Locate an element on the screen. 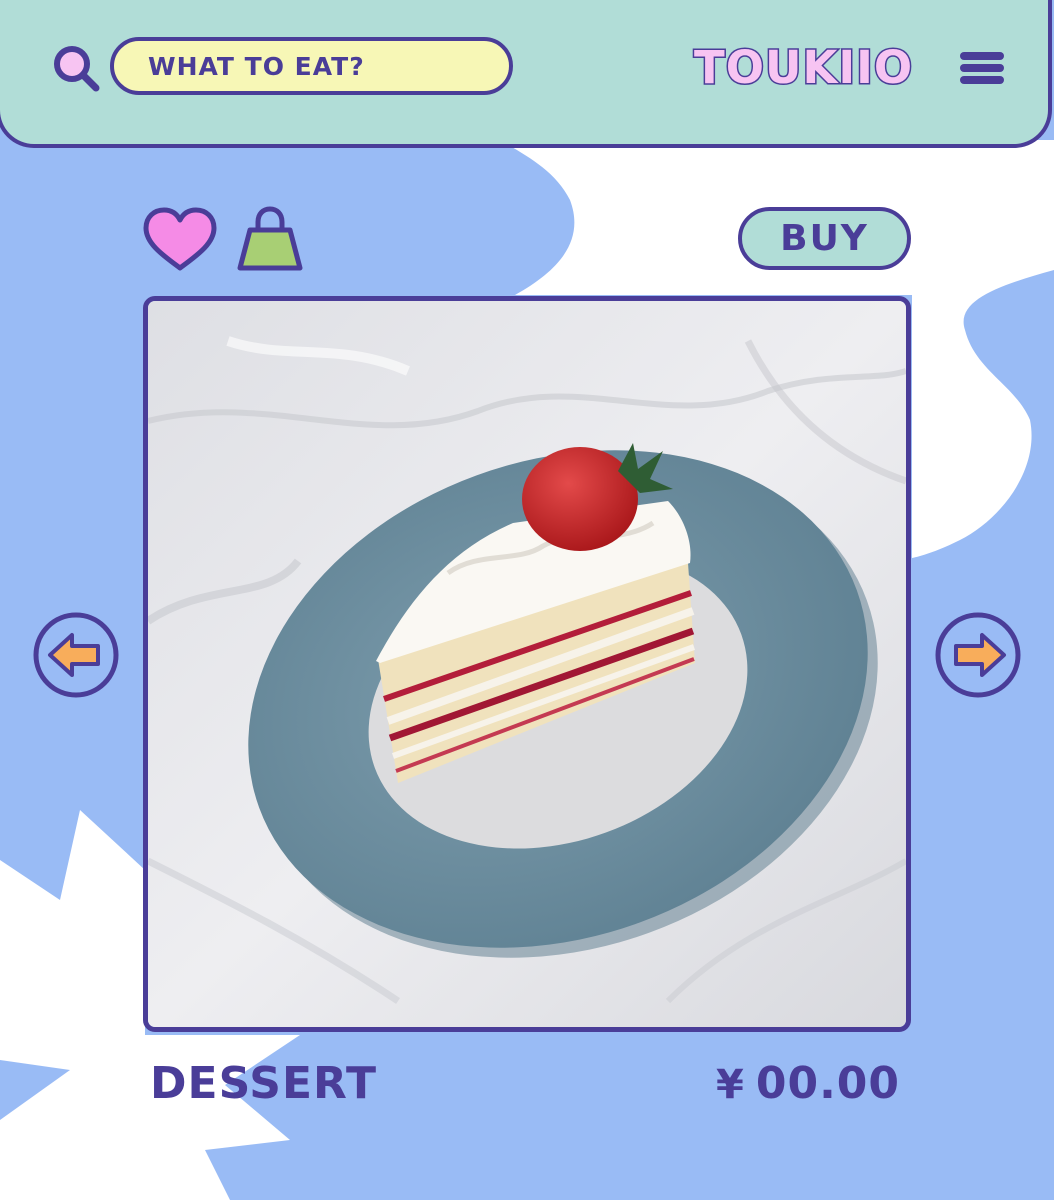 The width and height of the screenshot is (1054, 1200). search-input: WHAT TO EAT? is located at coordinates (311, 66).